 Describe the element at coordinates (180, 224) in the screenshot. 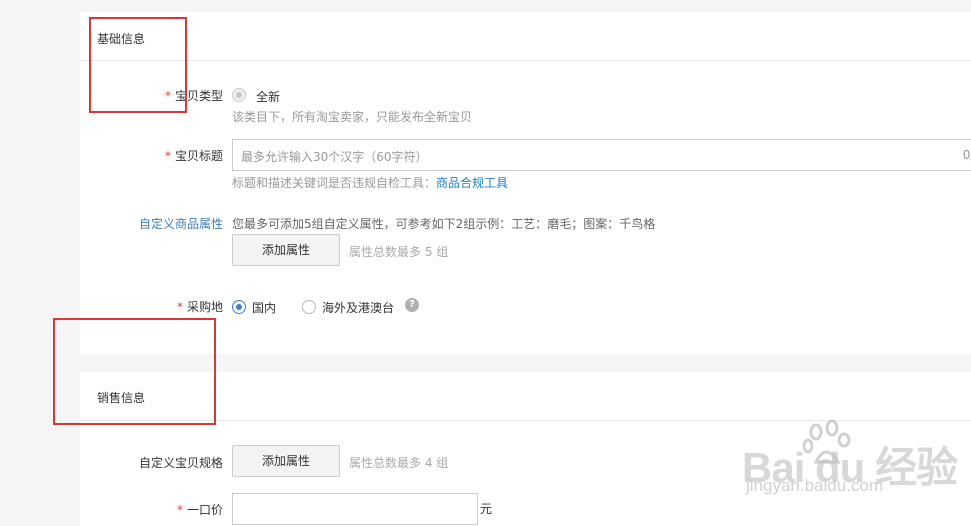

I see `custom-attr-label: 自定义商品属性` at that location.